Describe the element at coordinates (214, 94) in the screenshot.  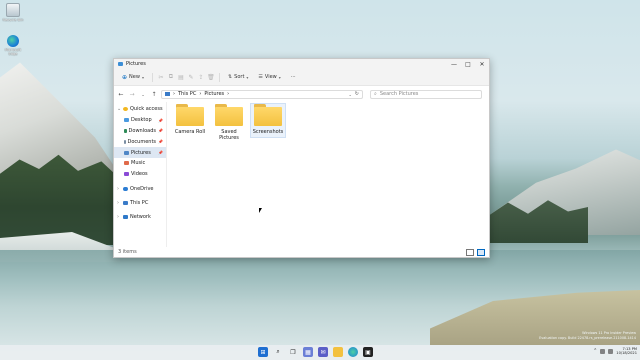
I see `breadcrumb-pictures: Pictures` at that location.